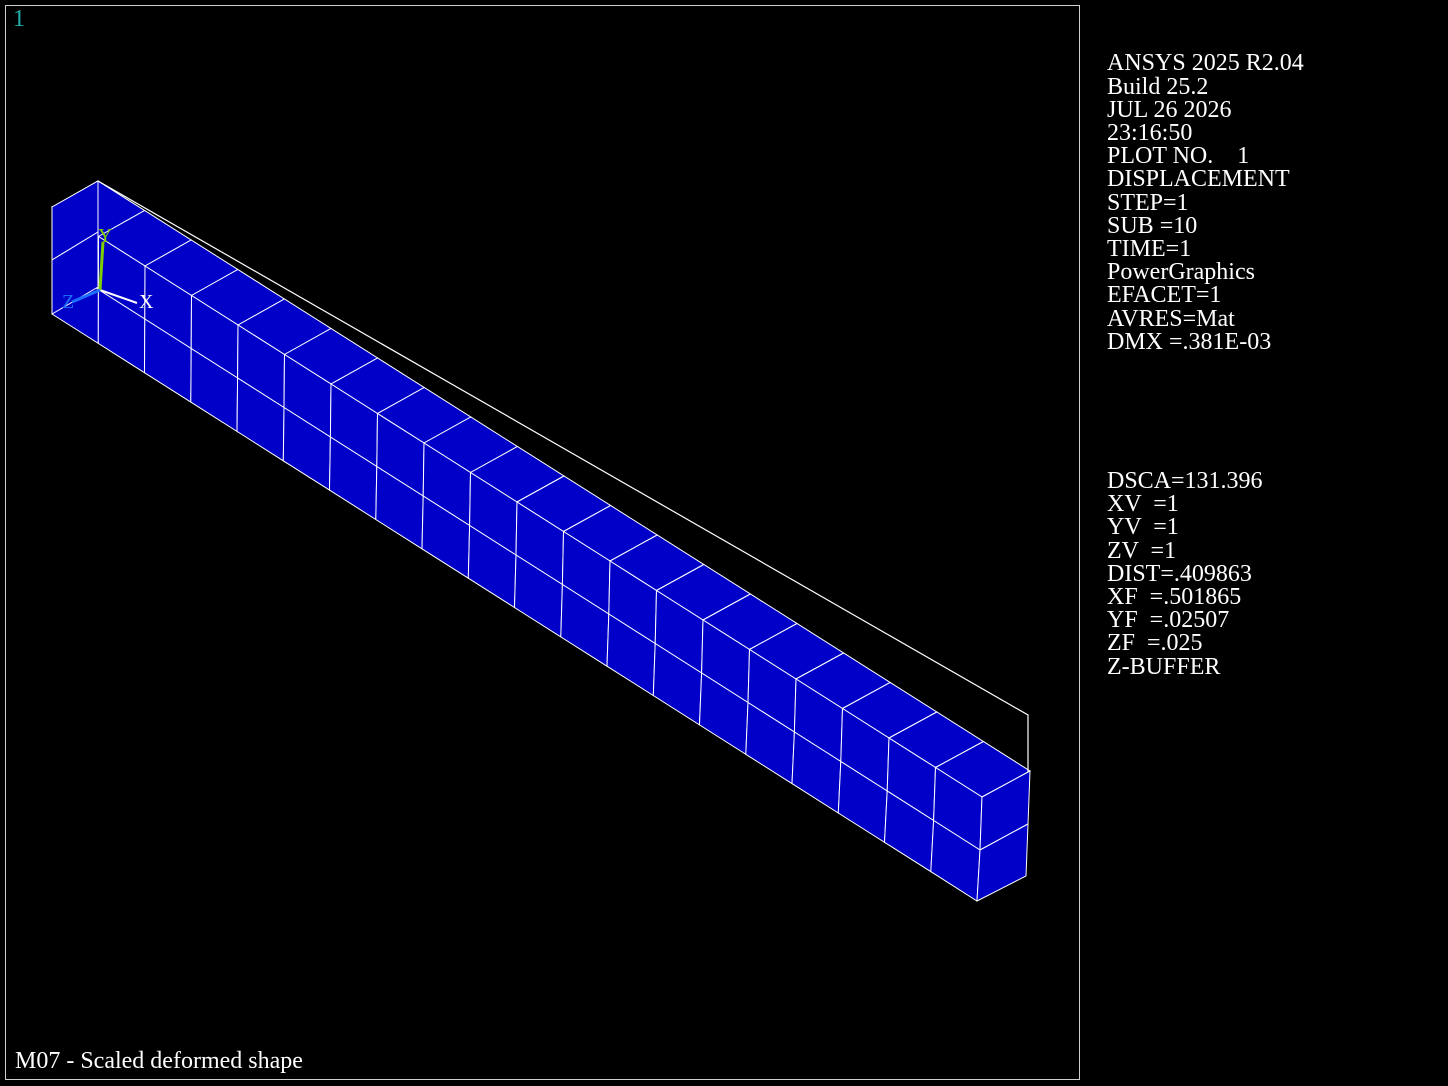 This screenshot has height=1086, width=1448. Describe the element at coordinates (1149, 249) in the screenshot. I see `info-line: TIME=1` at that location.